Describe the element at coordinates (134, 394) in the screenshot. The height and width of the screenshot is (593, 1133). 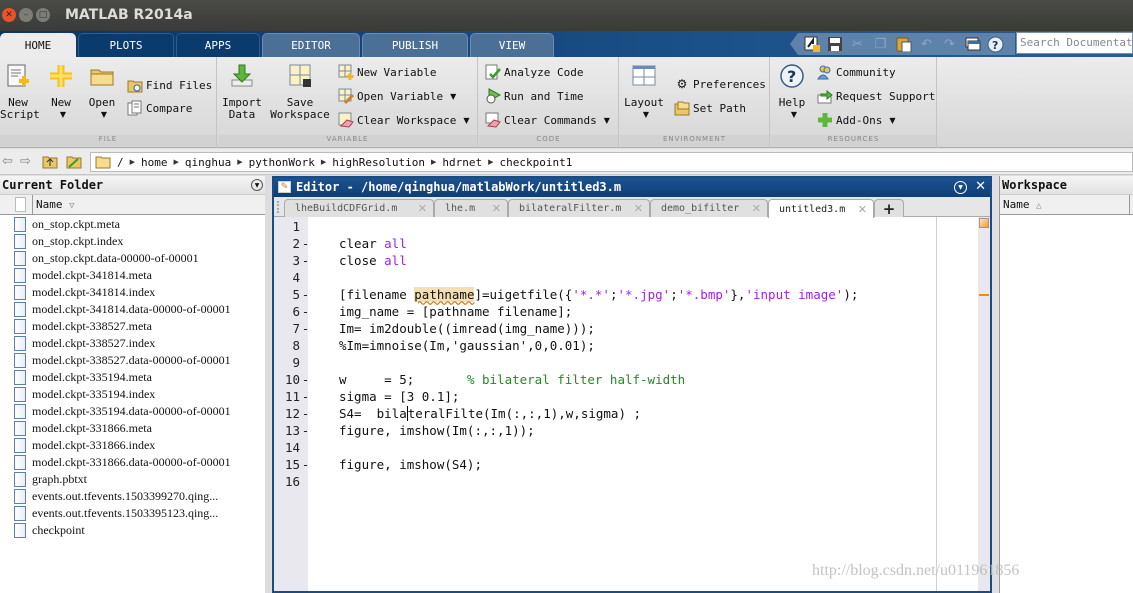
I see `file-list-item: model.ckpt-335194.index` at that location.